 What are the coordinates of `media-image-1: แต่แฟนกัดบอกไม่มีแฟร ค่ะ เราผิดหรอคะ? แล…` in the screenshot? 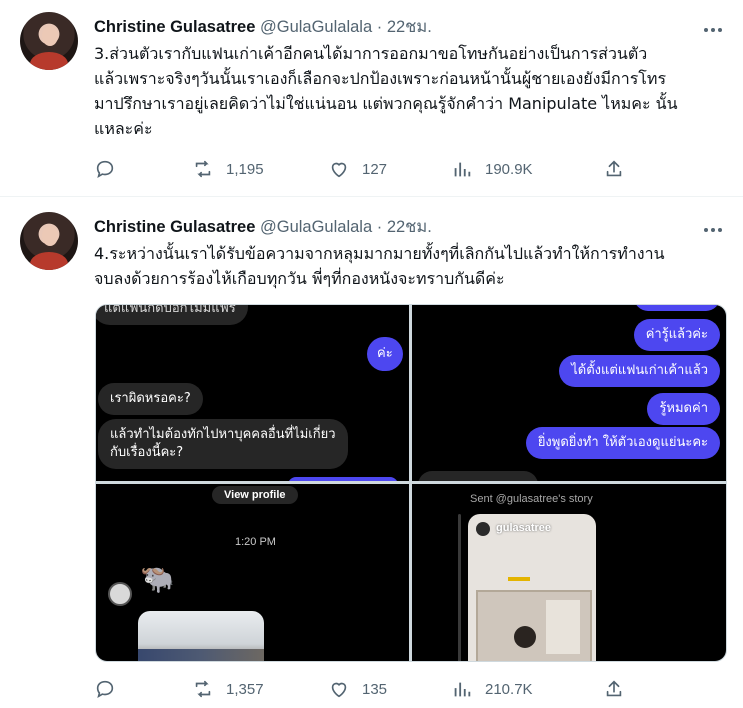 It's located at (252, 393).